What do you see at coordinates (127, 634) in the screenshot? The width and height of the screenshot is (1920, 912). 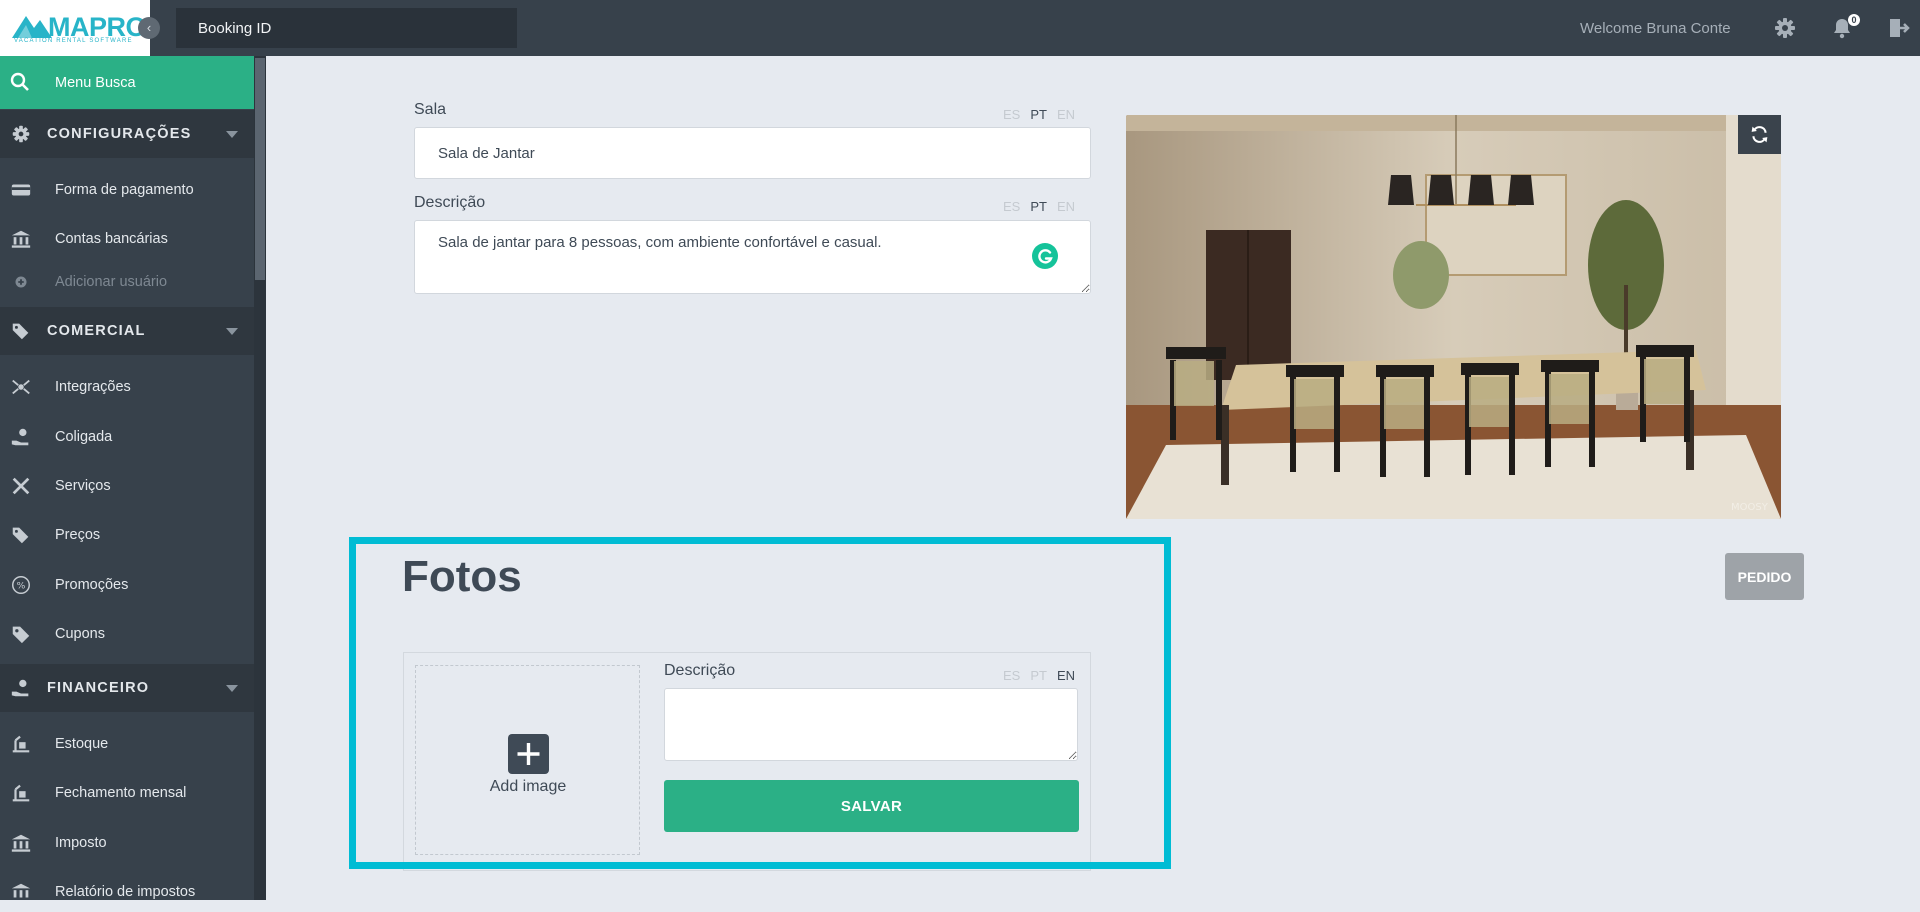 I see `sidebar-item-cupons: Cupons` at bounding box center [127, 634].